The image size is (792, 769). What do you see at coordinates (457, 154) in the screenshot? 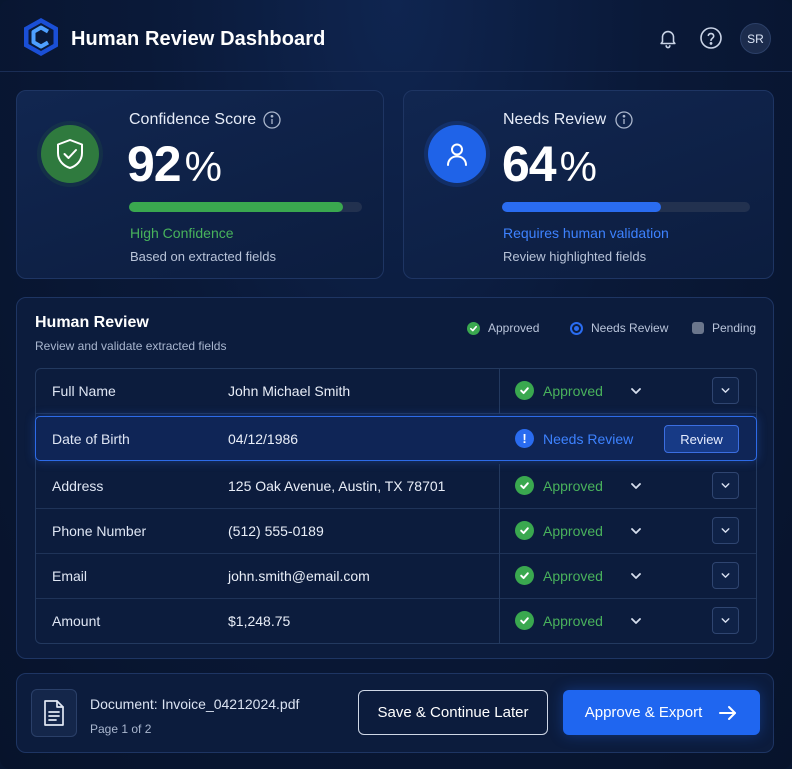
I see `user-icon` at bounding box center [457, 154].